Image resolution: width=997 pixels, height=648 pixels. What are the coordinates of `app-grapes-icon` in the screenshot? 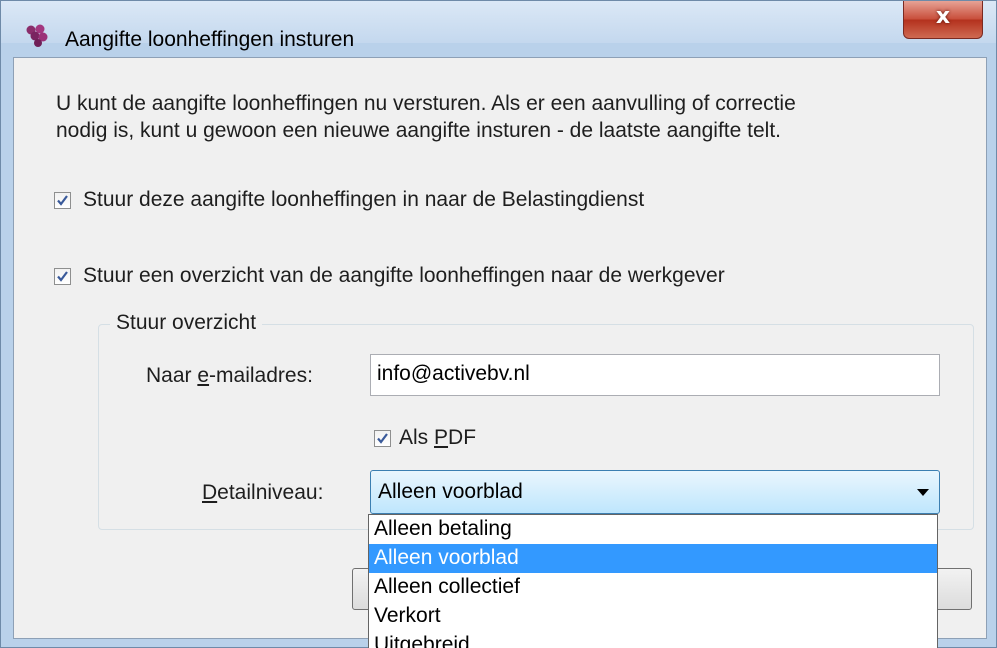 It's located at (37, 35).